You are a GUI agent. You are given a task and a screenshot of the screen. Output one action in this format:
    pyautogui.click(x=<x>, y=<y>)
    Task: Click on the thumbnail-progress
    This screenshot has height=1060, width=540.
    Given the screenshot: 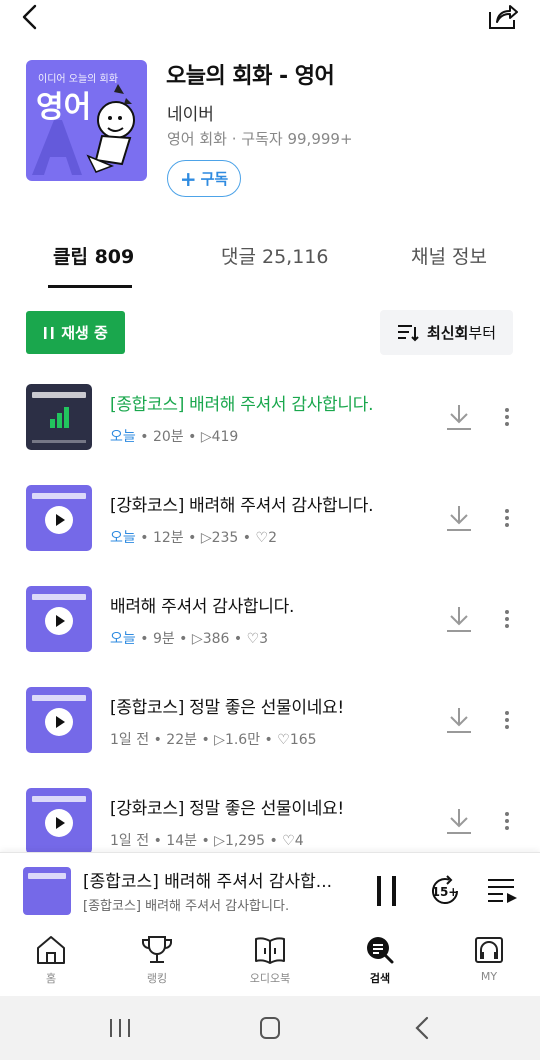 What is the action you would take?
    pyautogui.click(x=59, y=441)
    